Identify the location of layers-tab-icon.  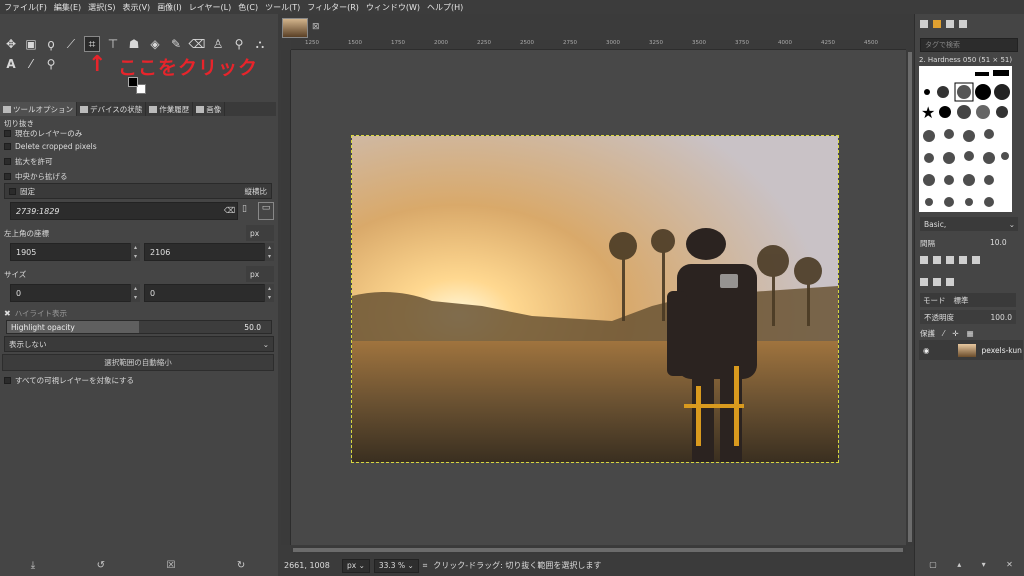
(924, 282).